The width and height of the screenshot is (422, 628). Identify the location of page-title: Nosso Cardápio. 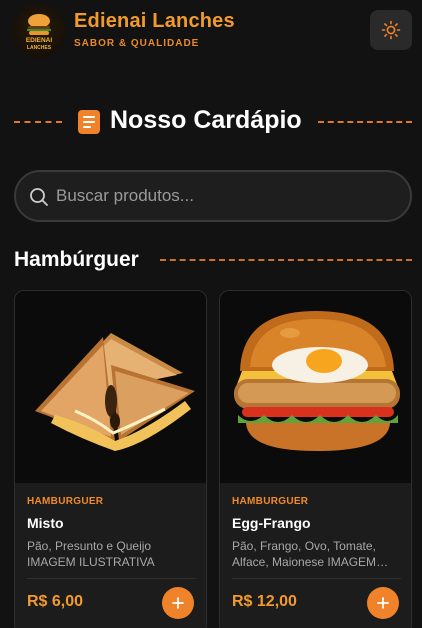
(206, 120).